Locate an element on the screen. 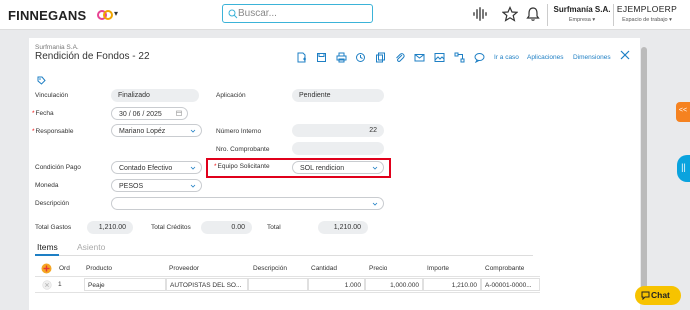 The width and height of the screenshot is (690, 310). cell-ord: 1 is located at coordinates (60, 284).